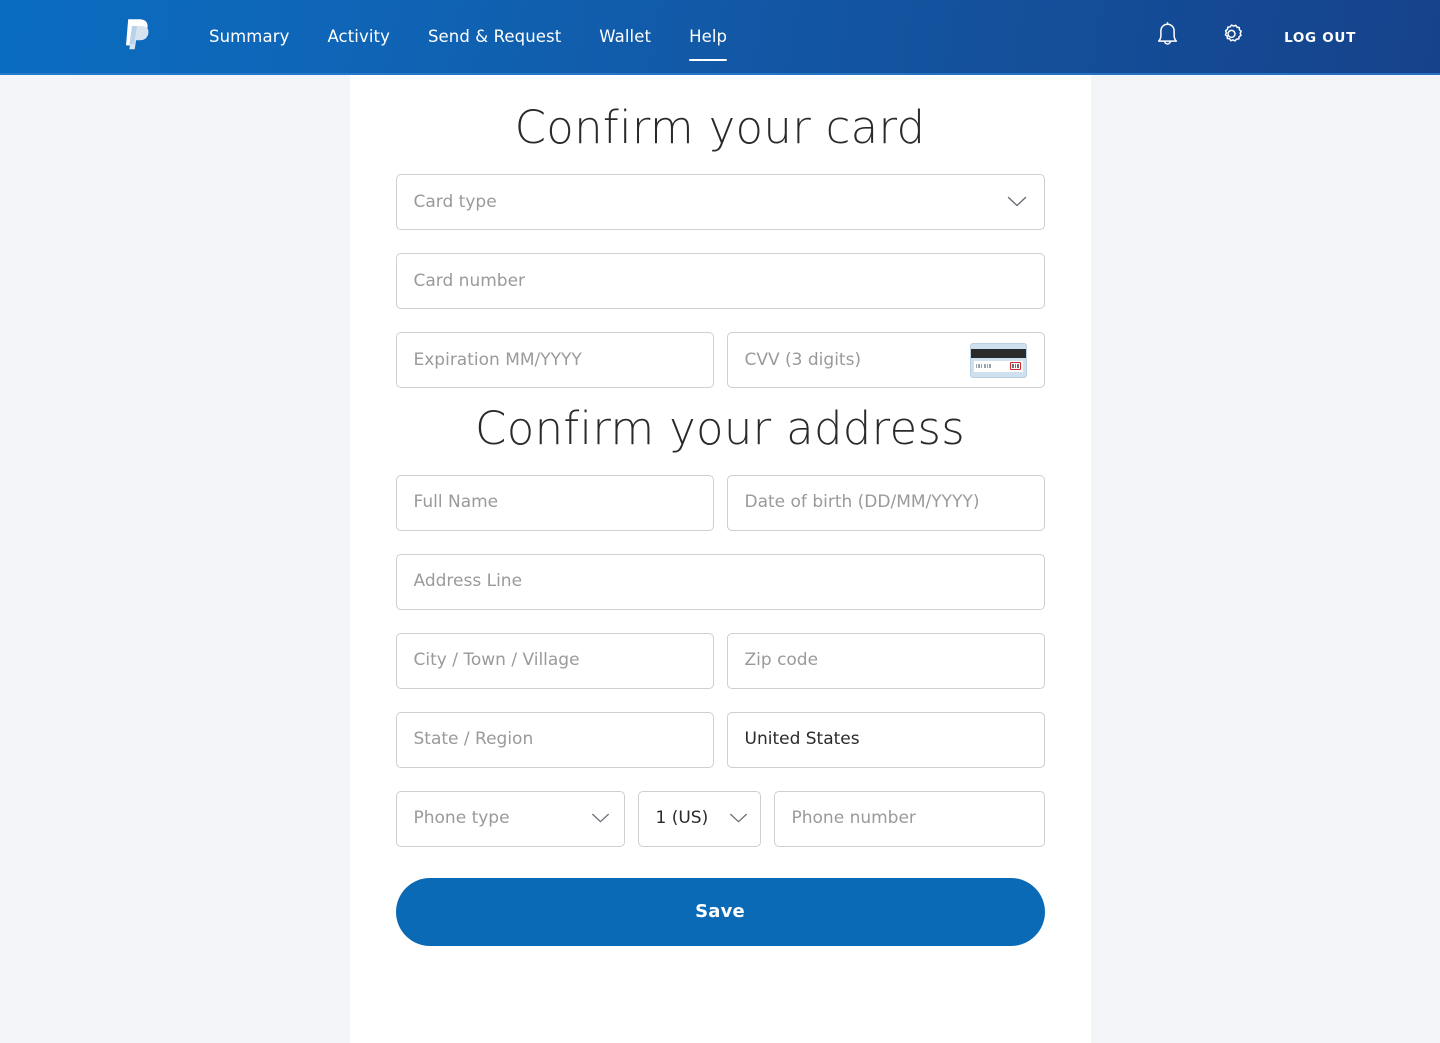 The width and height of the screenshot is (1440, 1043). What do you see at coordinates (468, 581) in the screenshot?
I see `address-line-placeholder: Address Line` at bounding box center [468, 581].